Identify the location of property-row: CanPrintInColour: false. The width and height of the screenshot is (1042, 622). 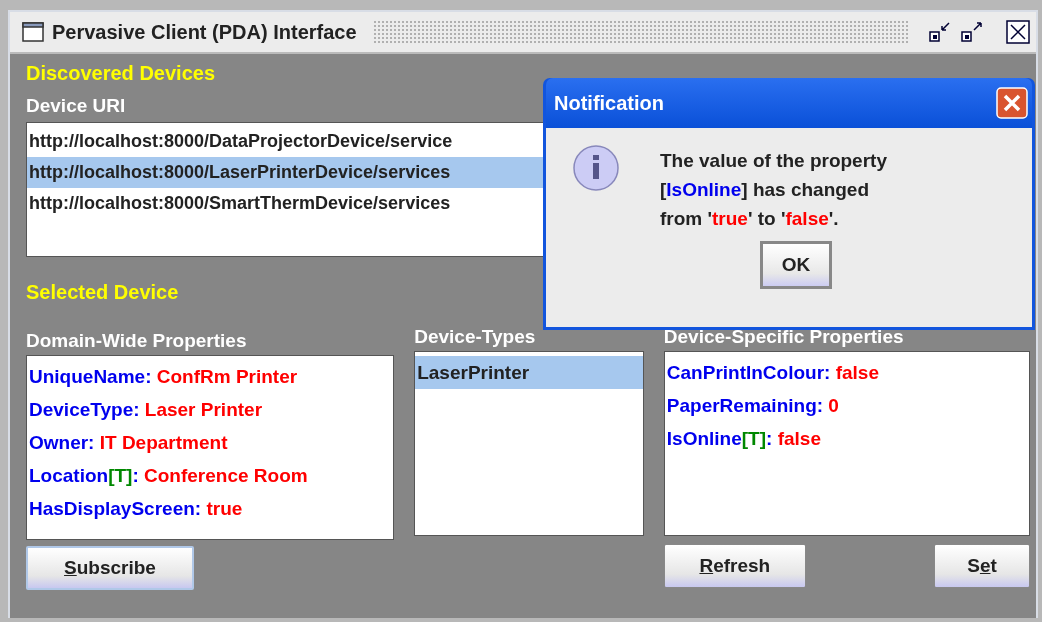
(846, 372).